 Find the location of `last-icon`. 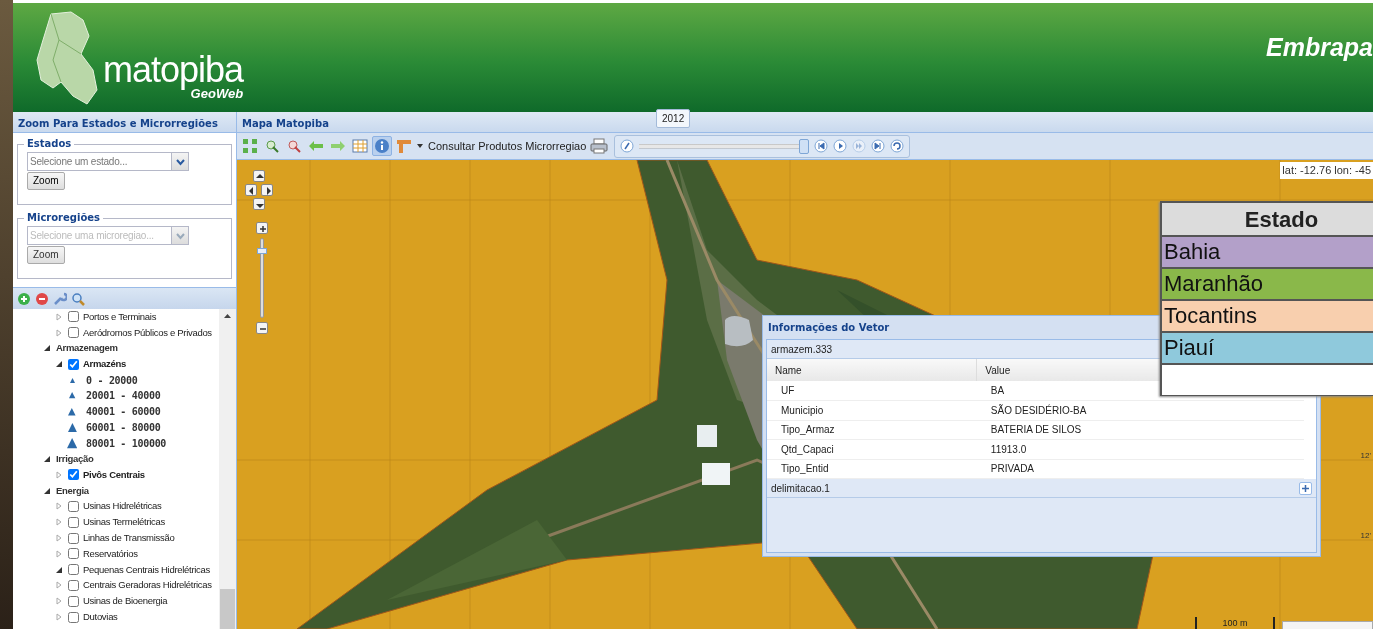

last-icon is located at coordinates (878, 146).